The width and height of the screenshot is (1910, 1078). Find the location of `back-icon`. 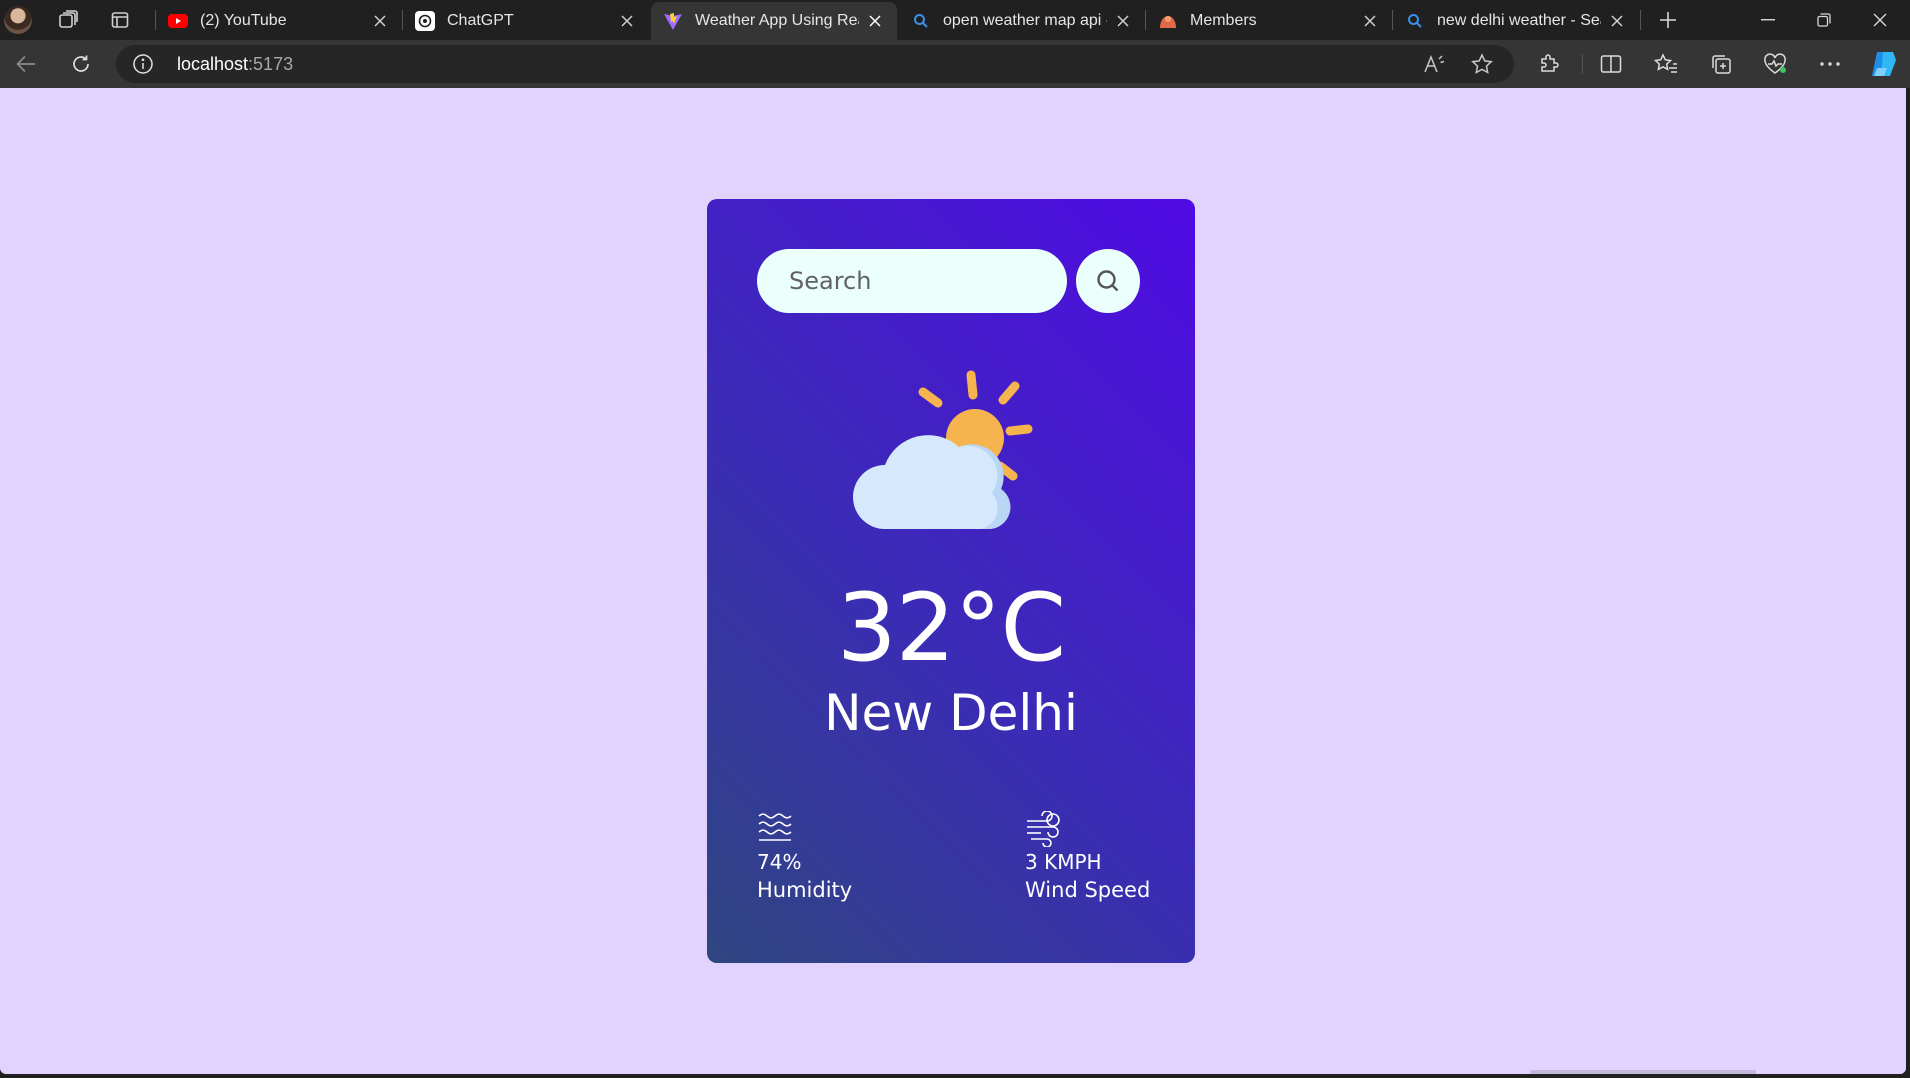

back-icon is located at coordinates (26, 64).